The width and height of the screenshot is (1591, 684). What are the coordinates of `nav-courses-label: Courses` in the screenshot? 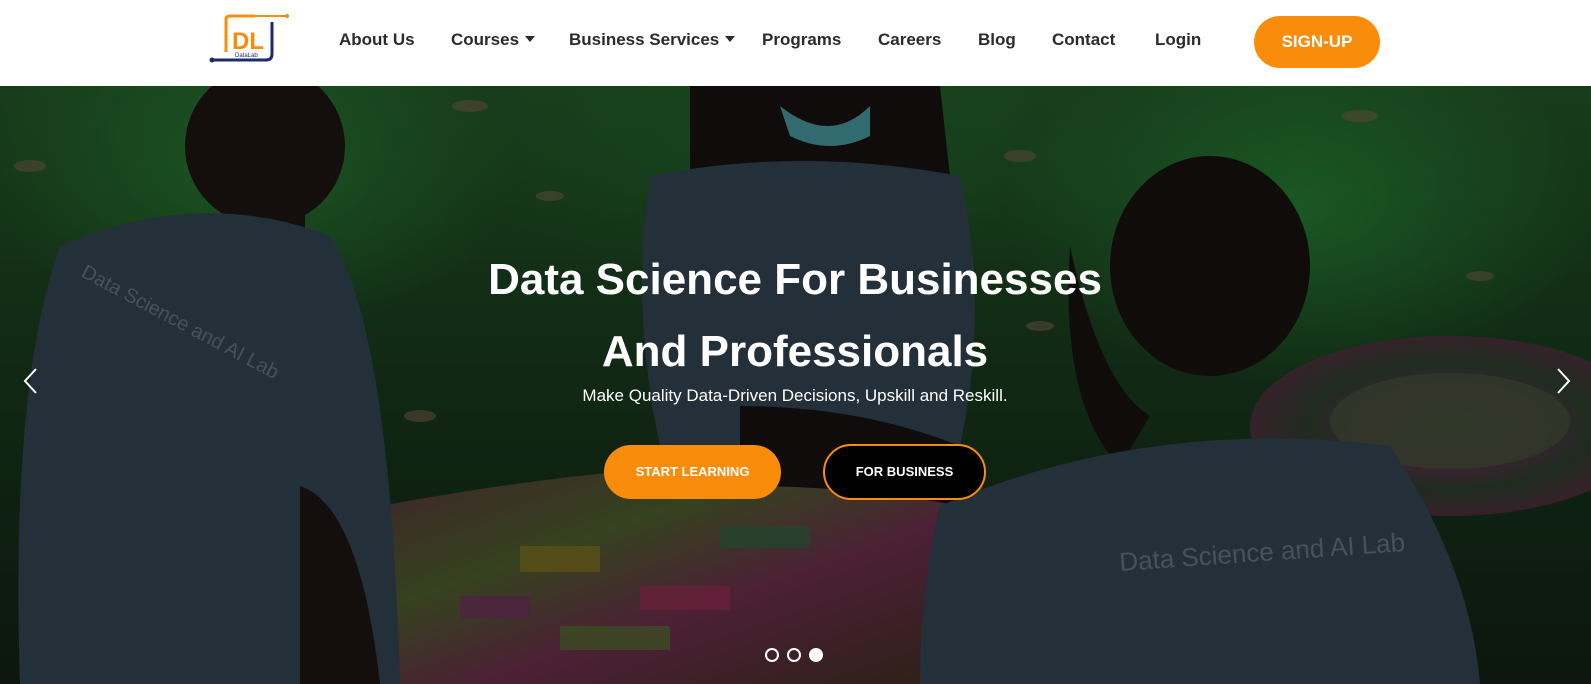 It's located at (485, 39).